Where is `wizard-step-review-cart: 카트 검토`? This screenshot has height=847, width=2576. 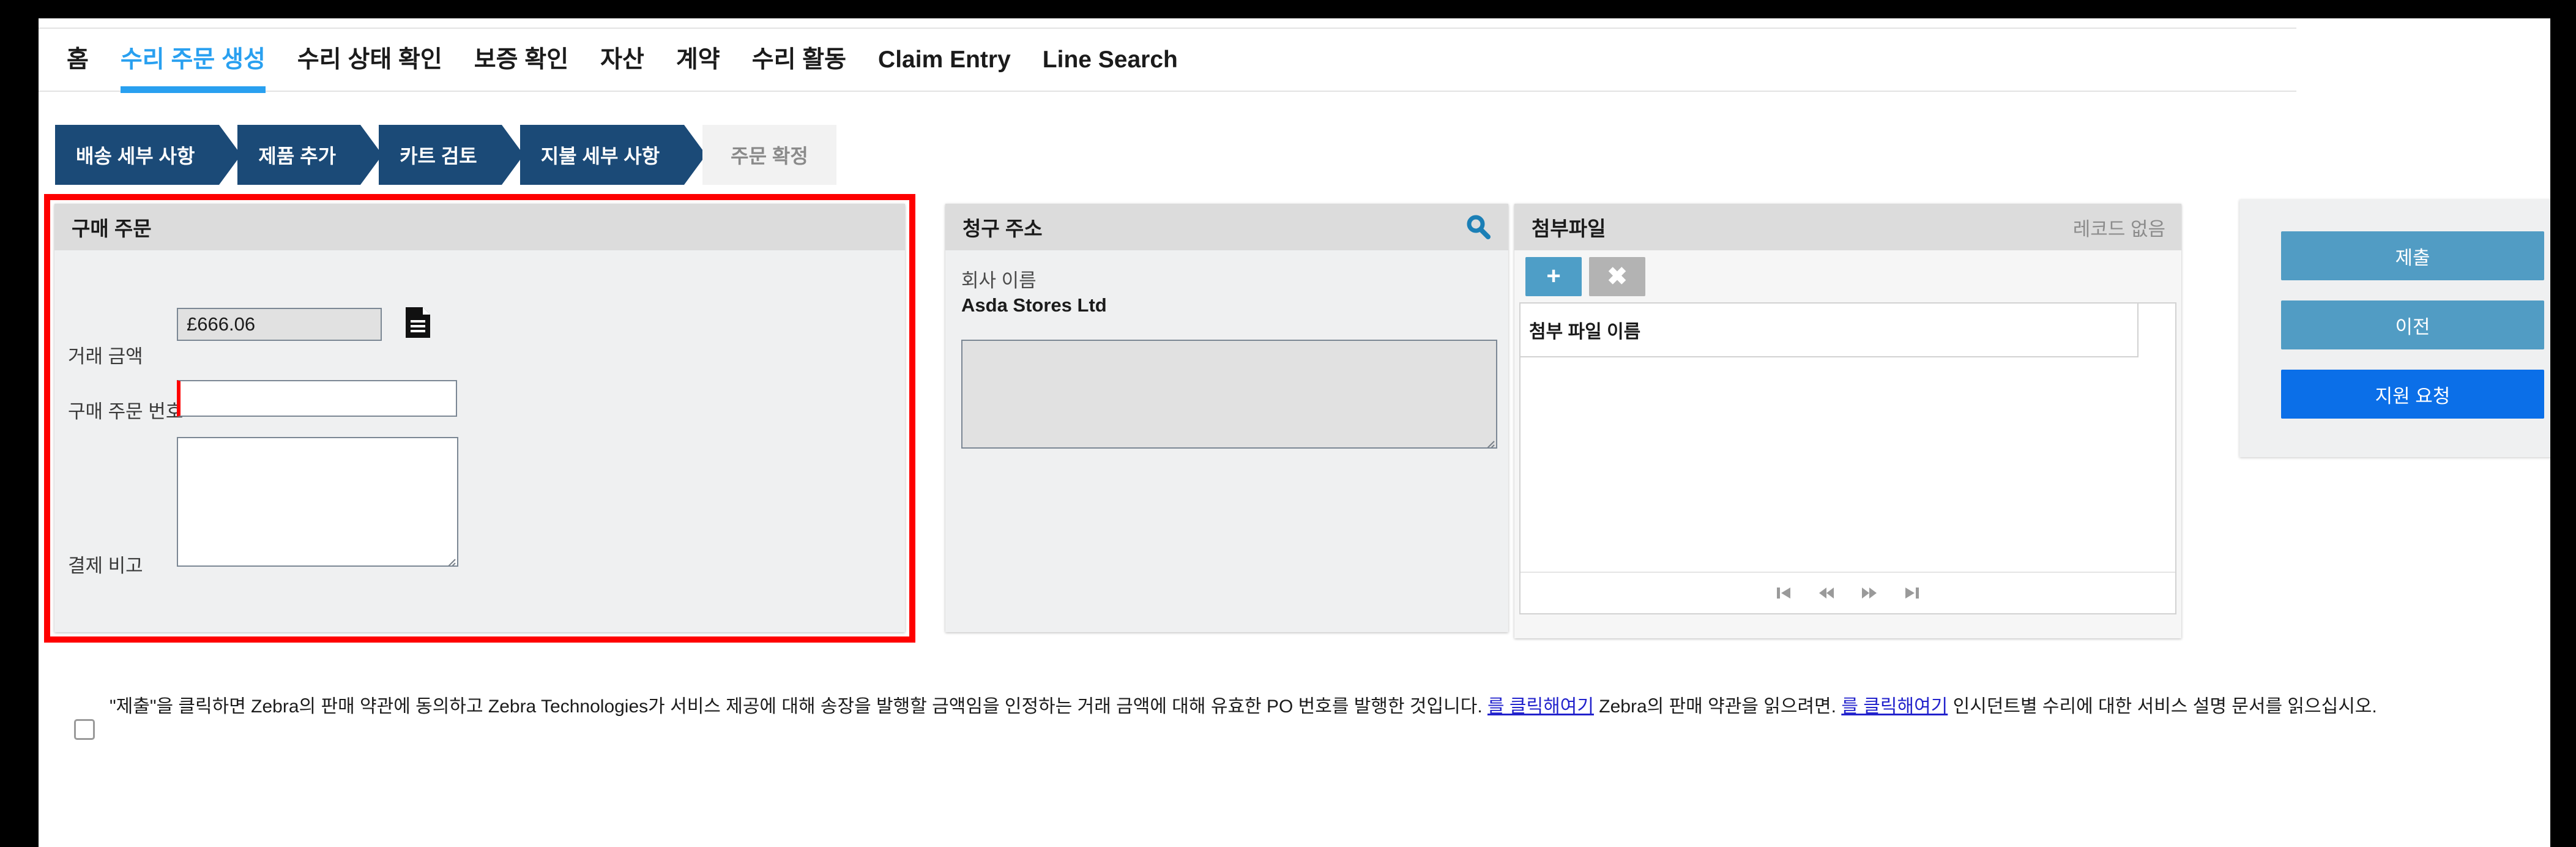
wizard-step-review-cart: 카트 검토 is located at coordinates (452, 155).